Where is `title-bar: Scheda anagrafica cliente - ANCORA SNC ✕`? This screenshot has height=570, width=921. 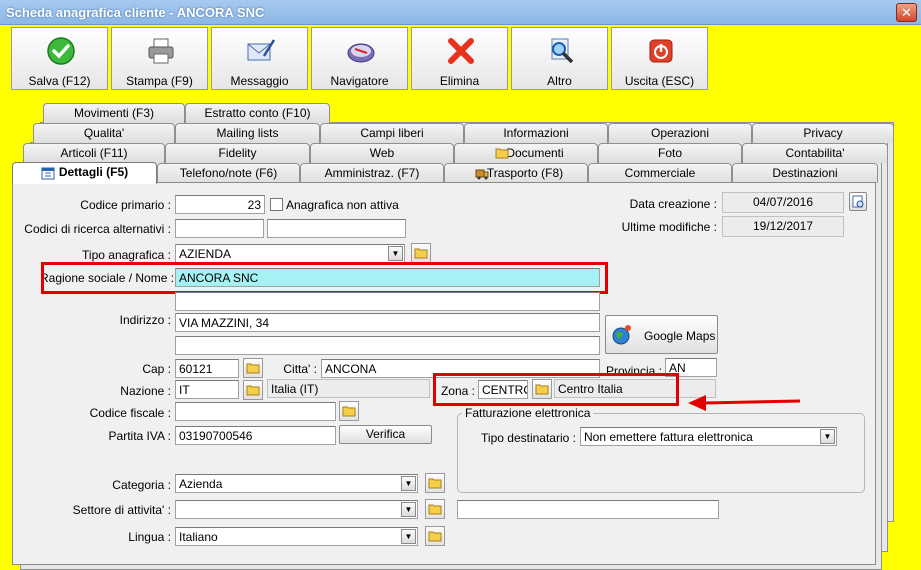
title-bar: Scheda anagrafica cliente - ANCORA SNC ✕ is located at coordinates (460, 12).